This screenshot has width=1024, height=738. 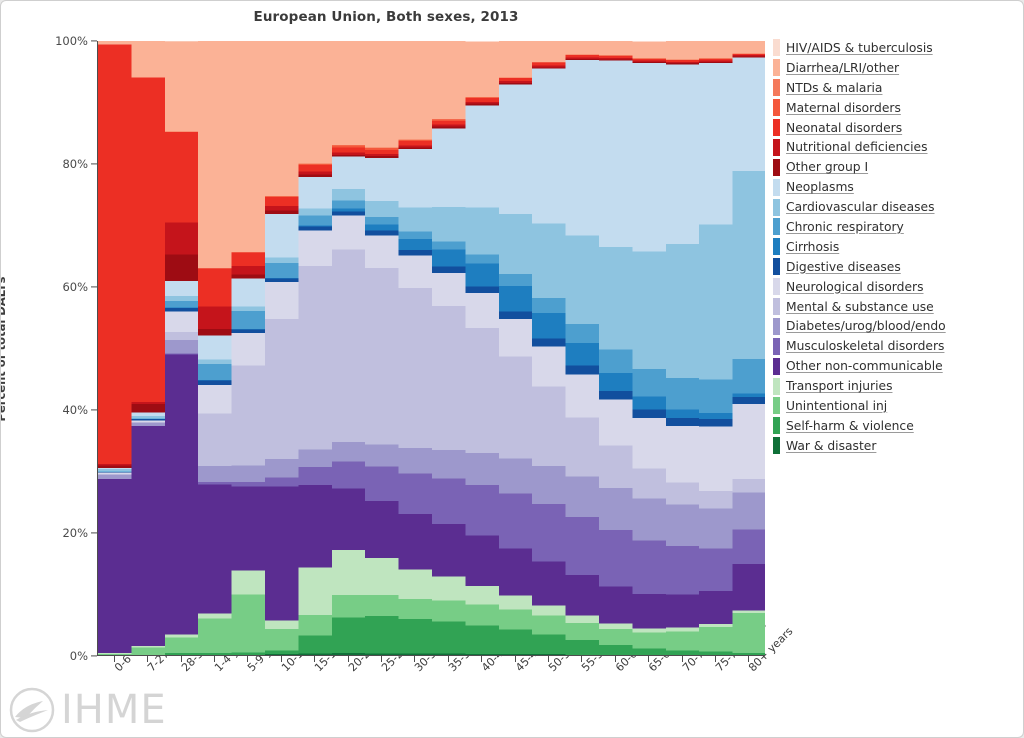 What do you see at coordinates (865, 346) in the screenshot?
I see `legend-label: Musculoskeletal disorders` at bounding box center [865, 346].